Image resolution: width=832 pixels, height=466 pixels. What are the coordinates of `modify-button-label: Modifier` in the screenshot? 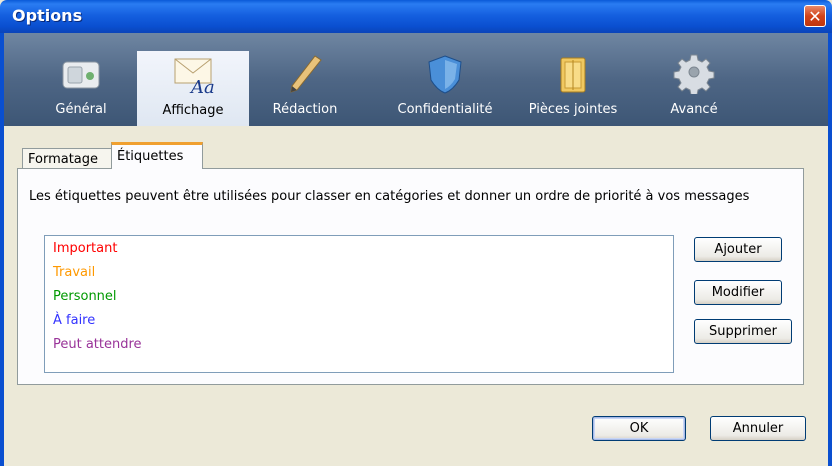 It's located at (738, 292).